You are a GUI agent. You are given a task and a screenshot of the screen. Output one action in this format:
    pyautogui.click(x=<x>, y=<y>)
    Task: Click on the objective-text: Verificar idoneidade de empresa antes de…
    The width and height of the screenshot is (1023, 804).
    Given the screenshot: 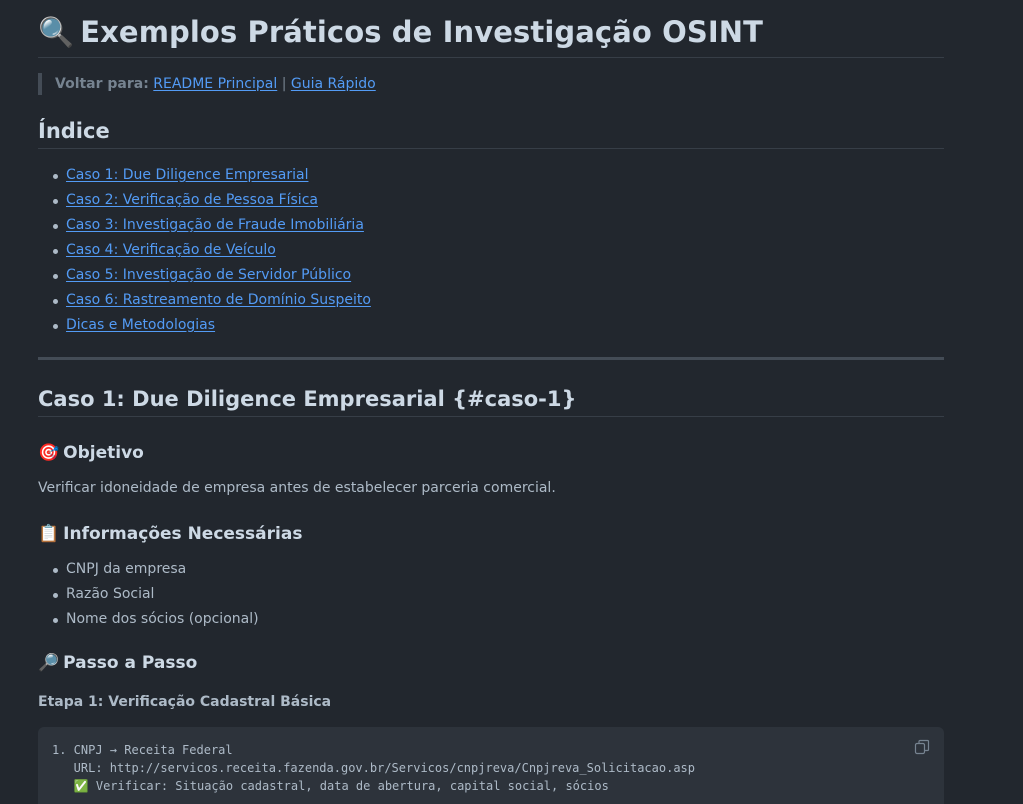 What is the action you would take?
    pyautogui.click(x=297, y=488)
    